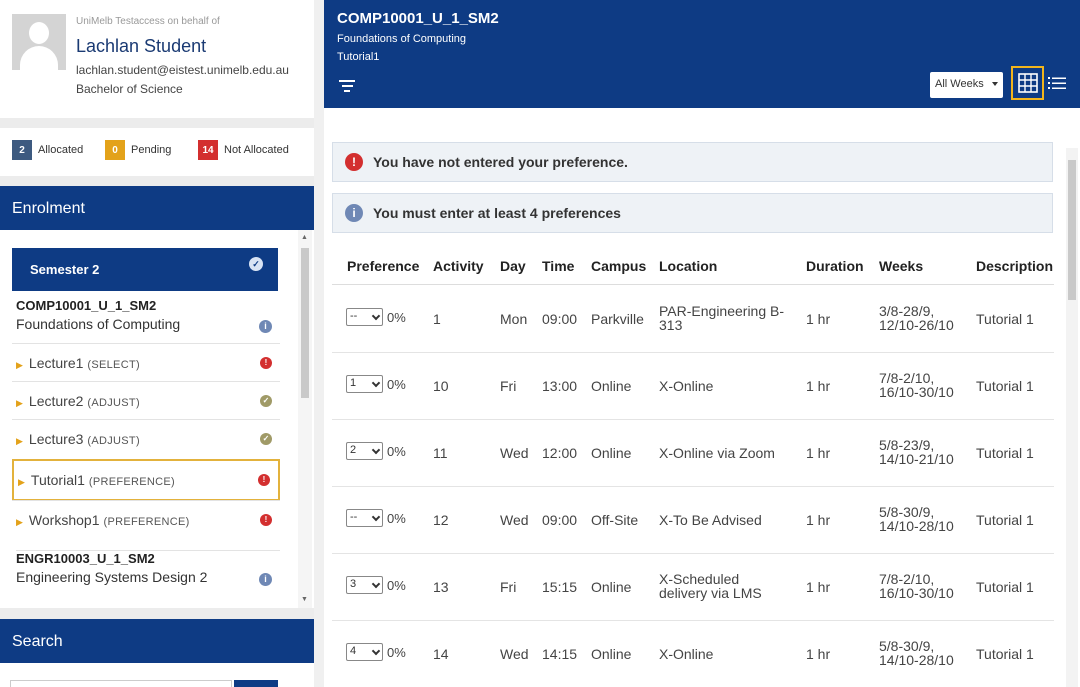  What do you see at coordinates (353, 383) in the screenshot?
I see `preference-value: 1` at bounding box center [353, 383].